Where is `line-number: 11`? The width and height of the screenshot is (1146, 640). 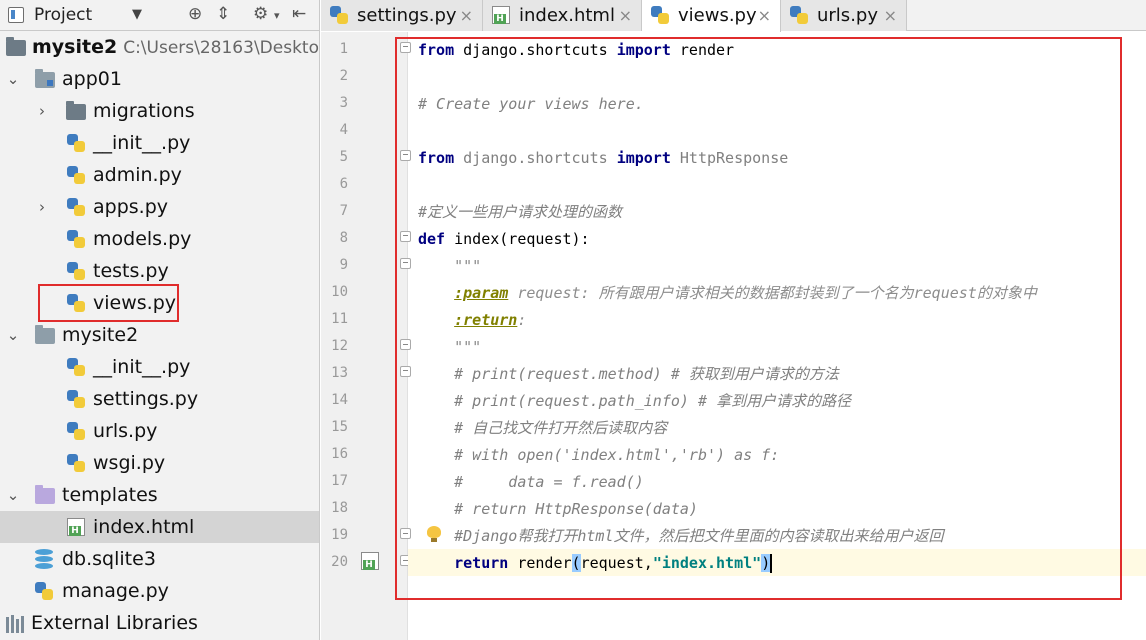
line-number: 11 is located at coordinates (339, 319).